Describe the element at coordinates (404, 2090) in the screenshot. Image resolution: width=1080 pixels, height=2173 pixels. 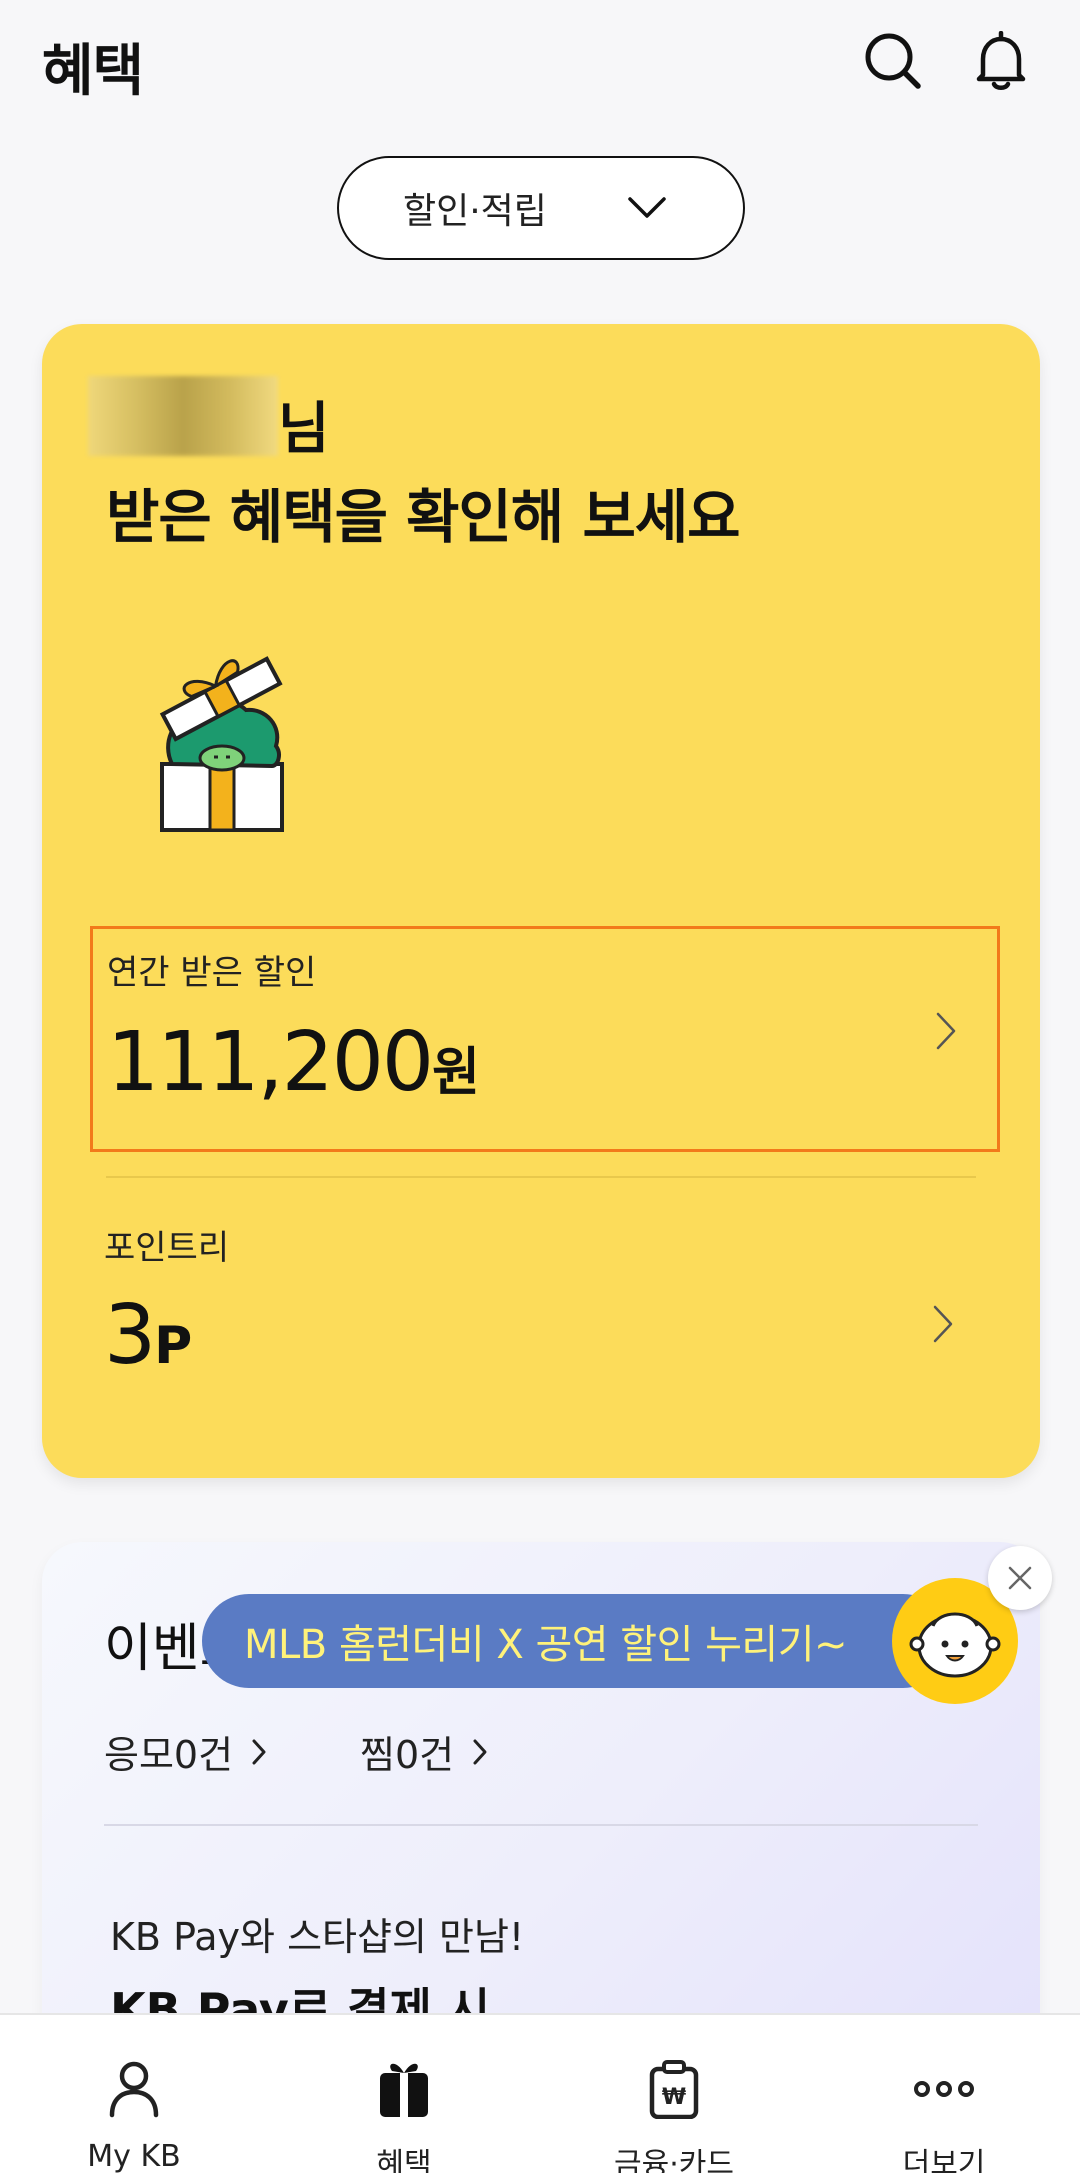
I see `gift-icon` at that location.